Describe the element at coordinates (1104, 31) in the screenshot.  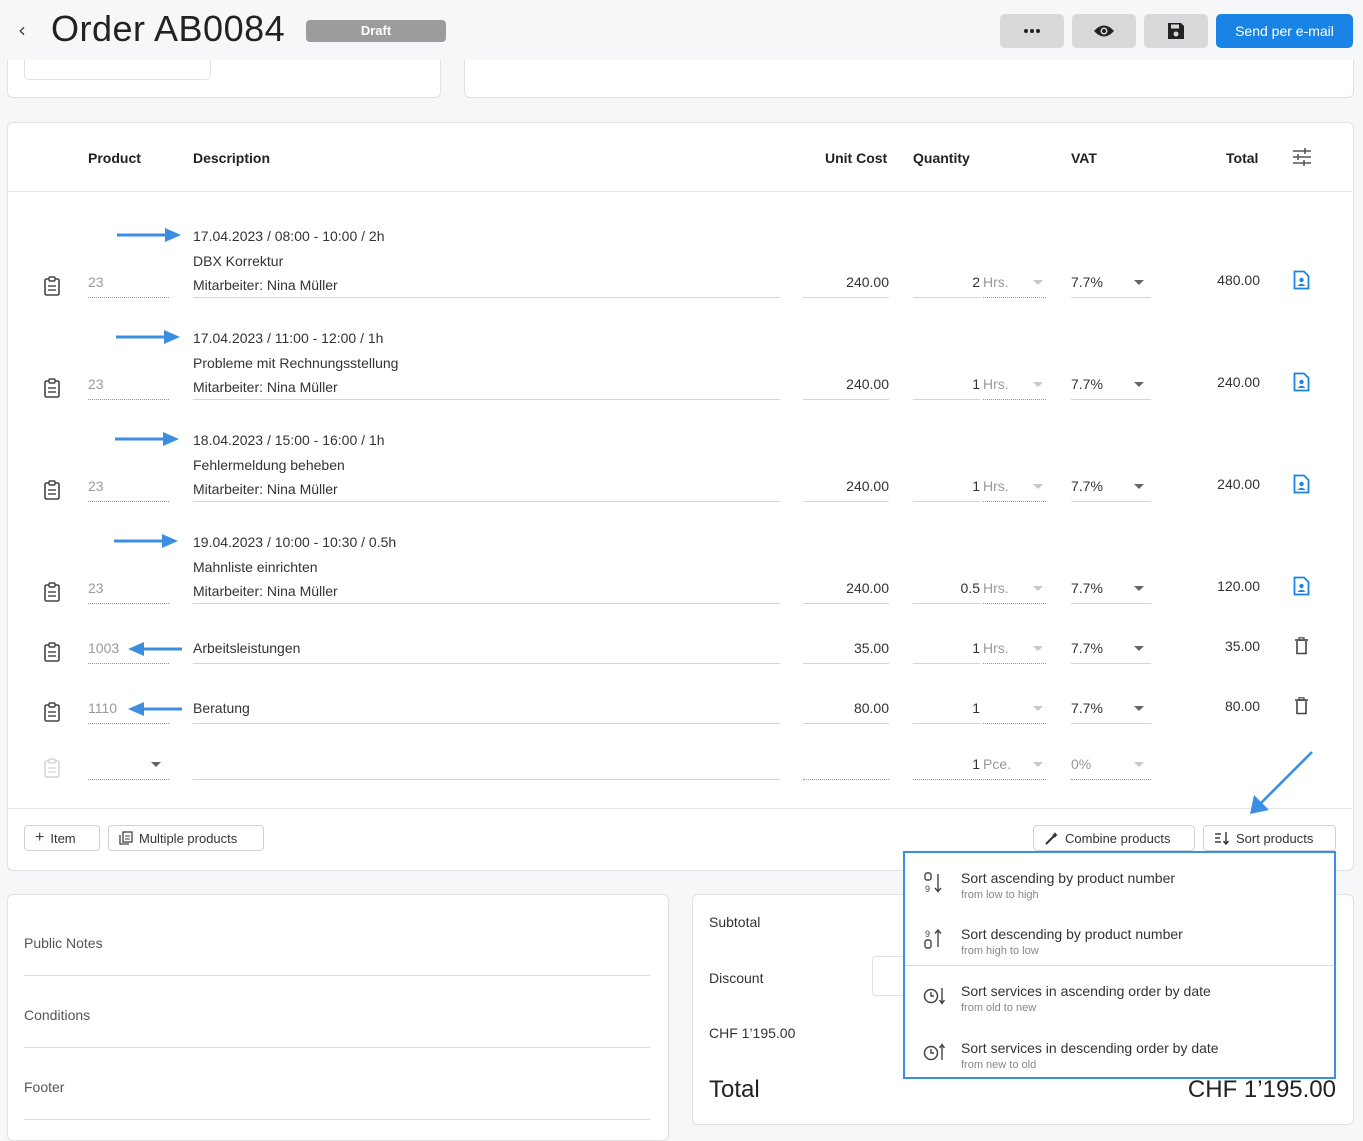
I see `preview-button` at that location.